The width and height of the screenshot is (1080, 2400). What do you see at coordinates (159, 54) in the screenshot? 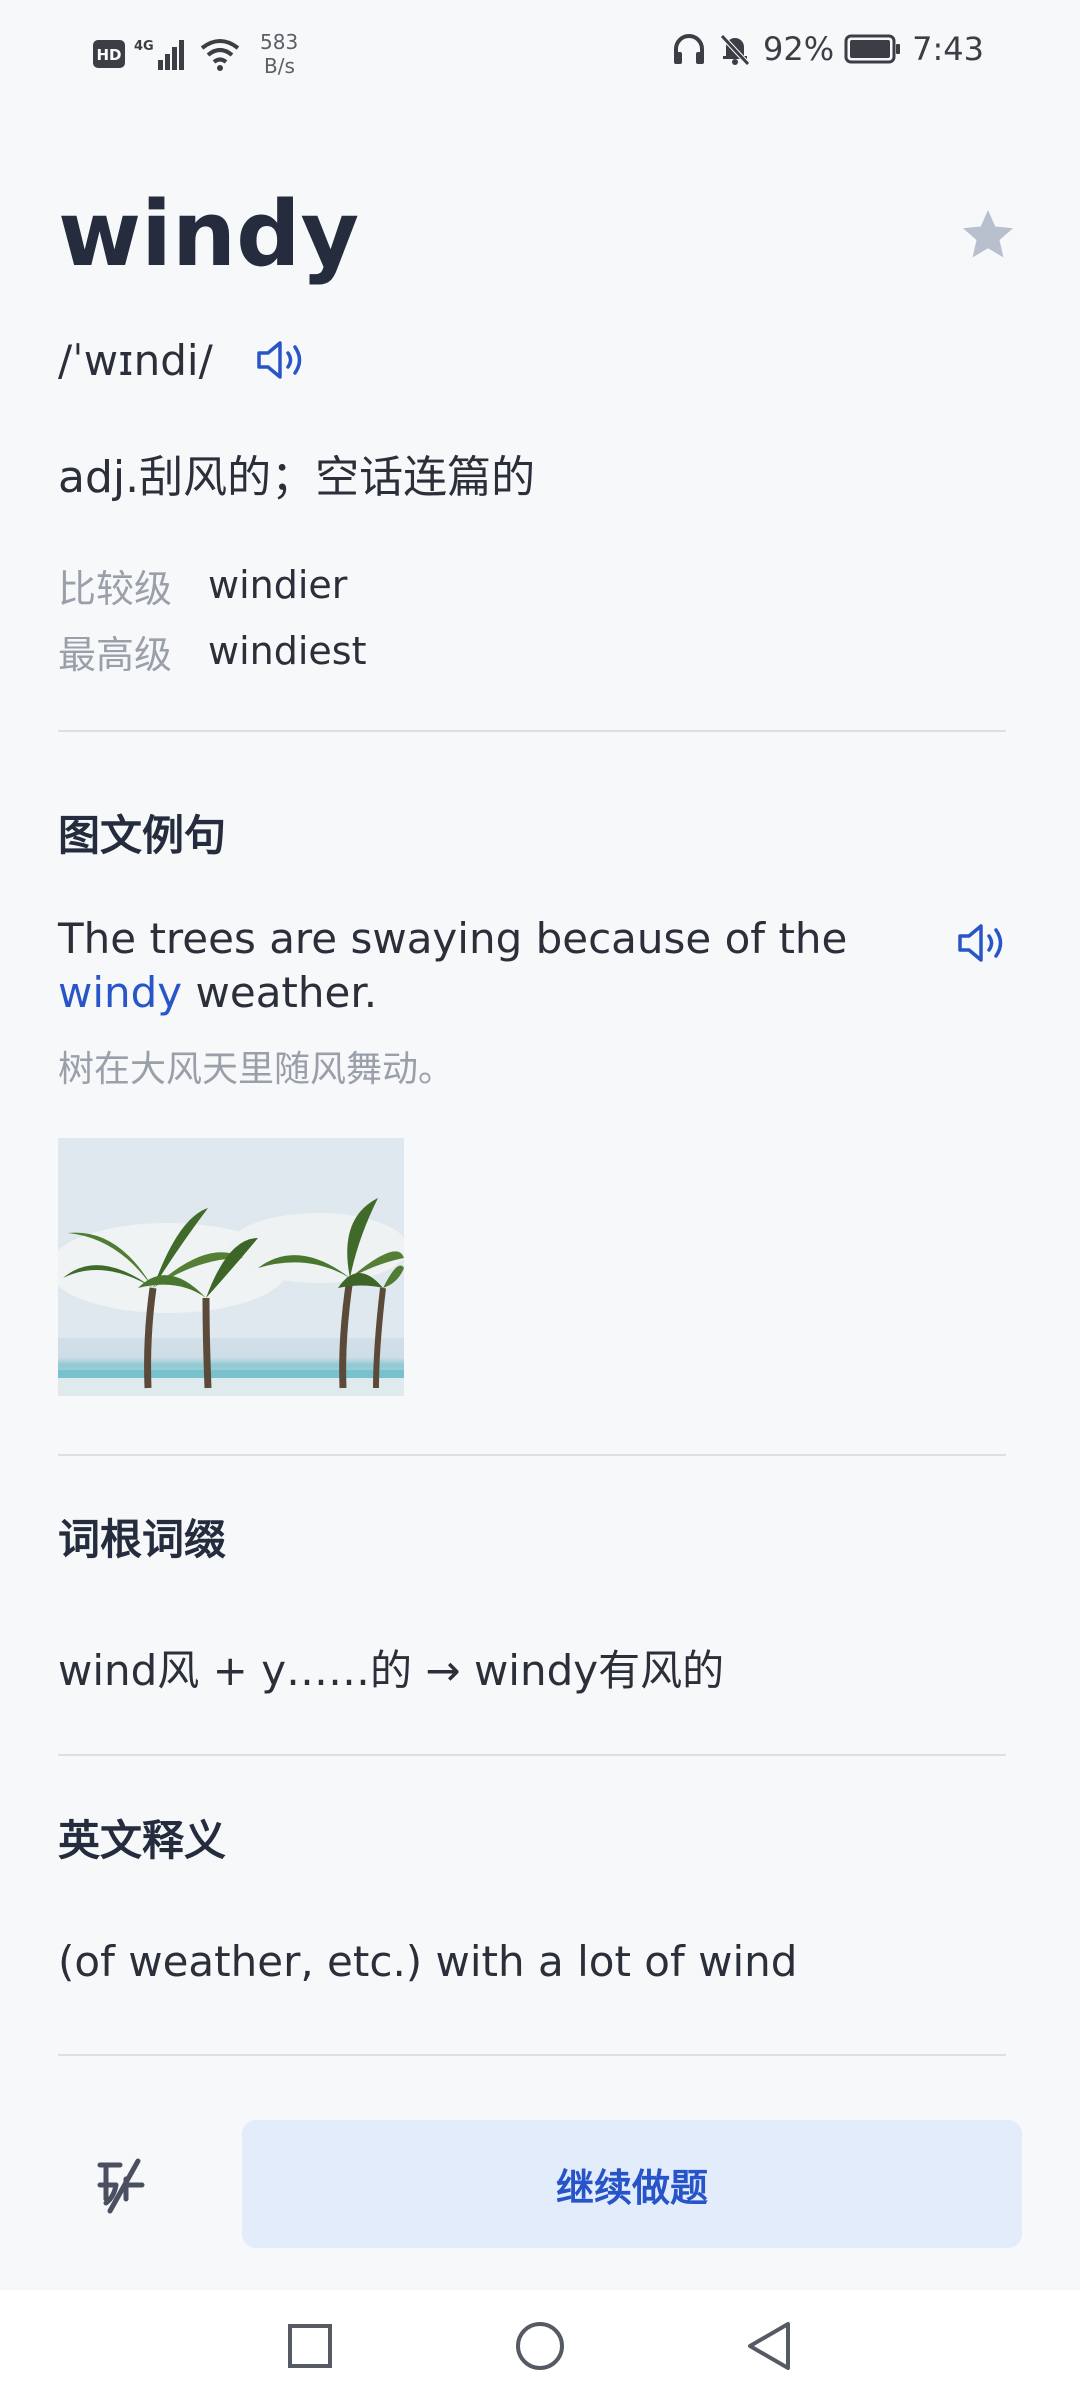
I see `signal-icon: 4G` at bounding box center [159, 54].